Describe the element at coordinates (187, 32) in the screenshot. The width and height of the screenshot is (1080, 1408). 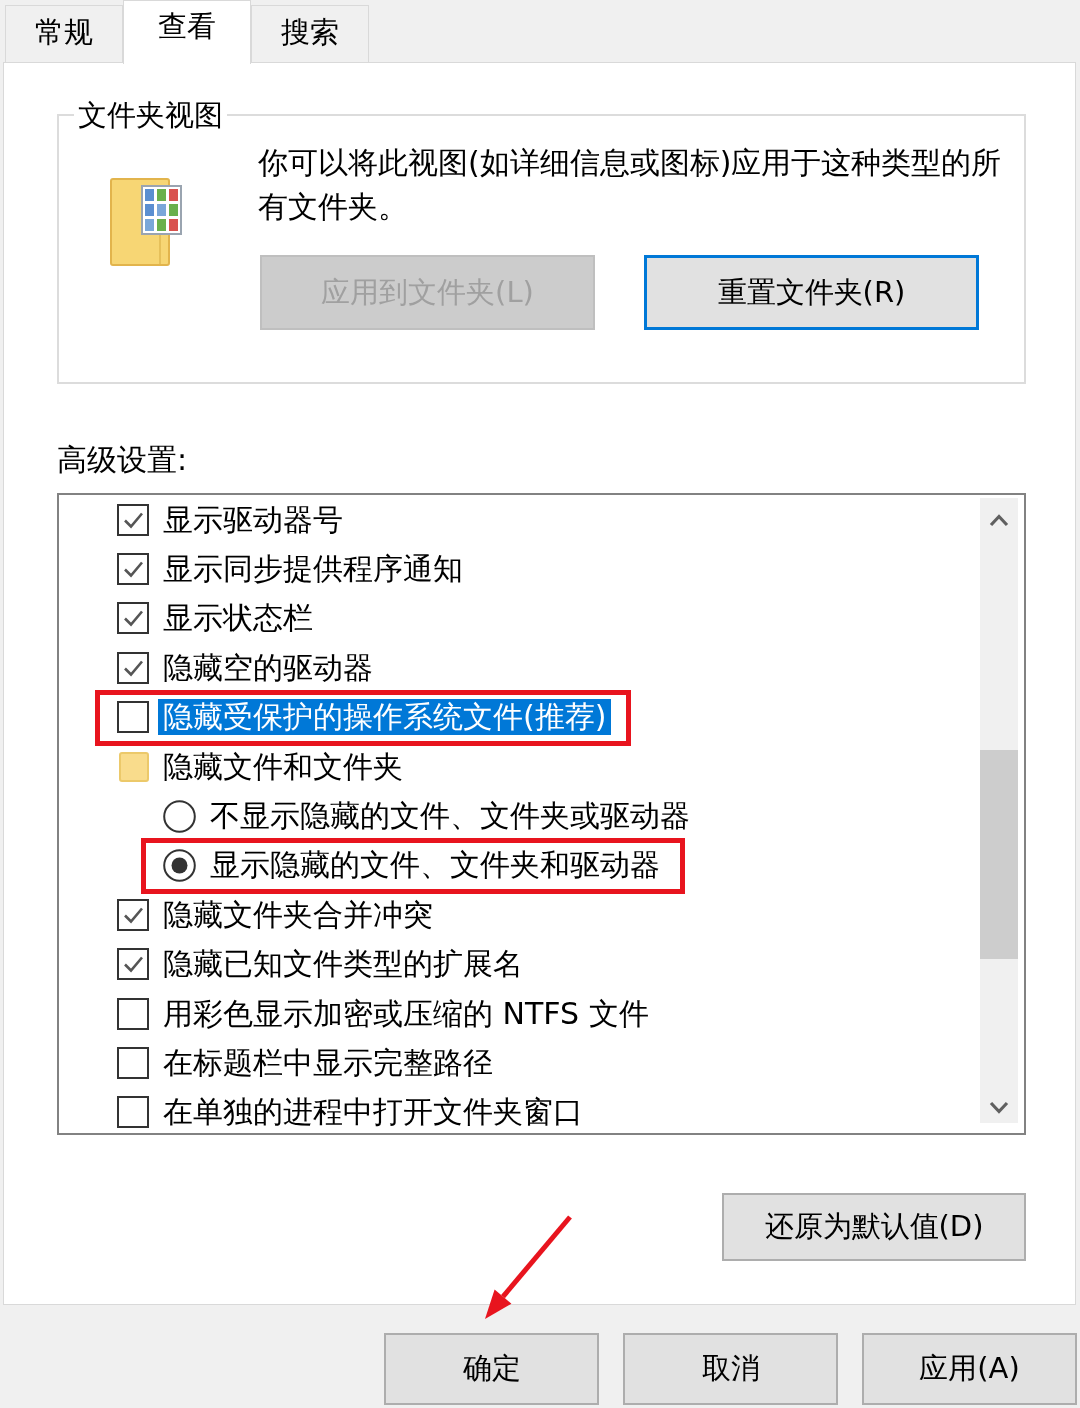
I see `tab: 查看` at that location.